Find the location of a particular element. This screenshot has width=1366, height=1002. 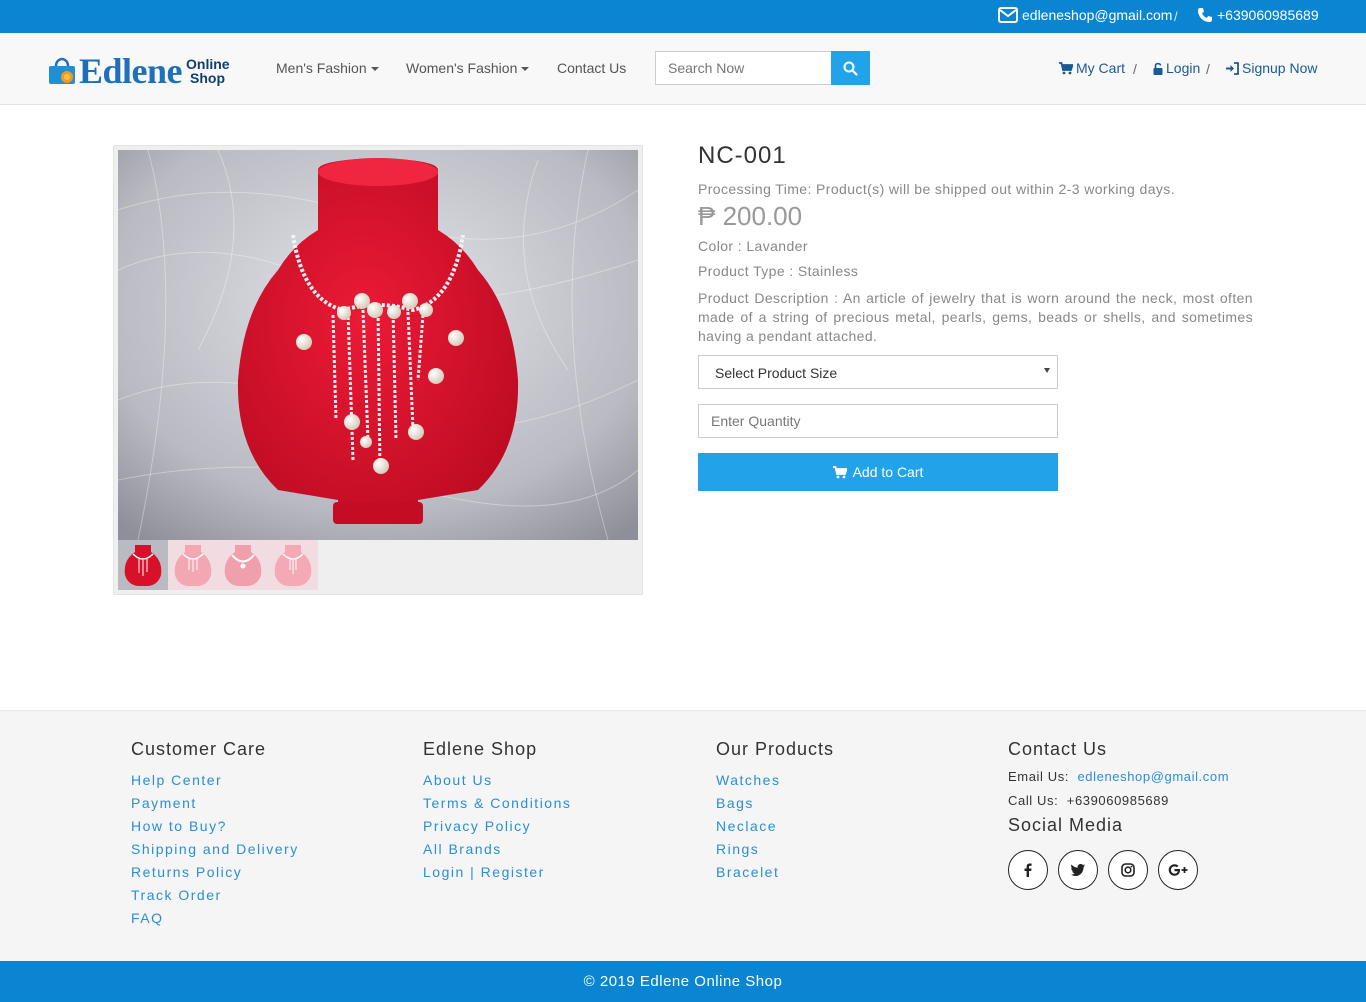

social-links is located at coordinates (1118, 870).